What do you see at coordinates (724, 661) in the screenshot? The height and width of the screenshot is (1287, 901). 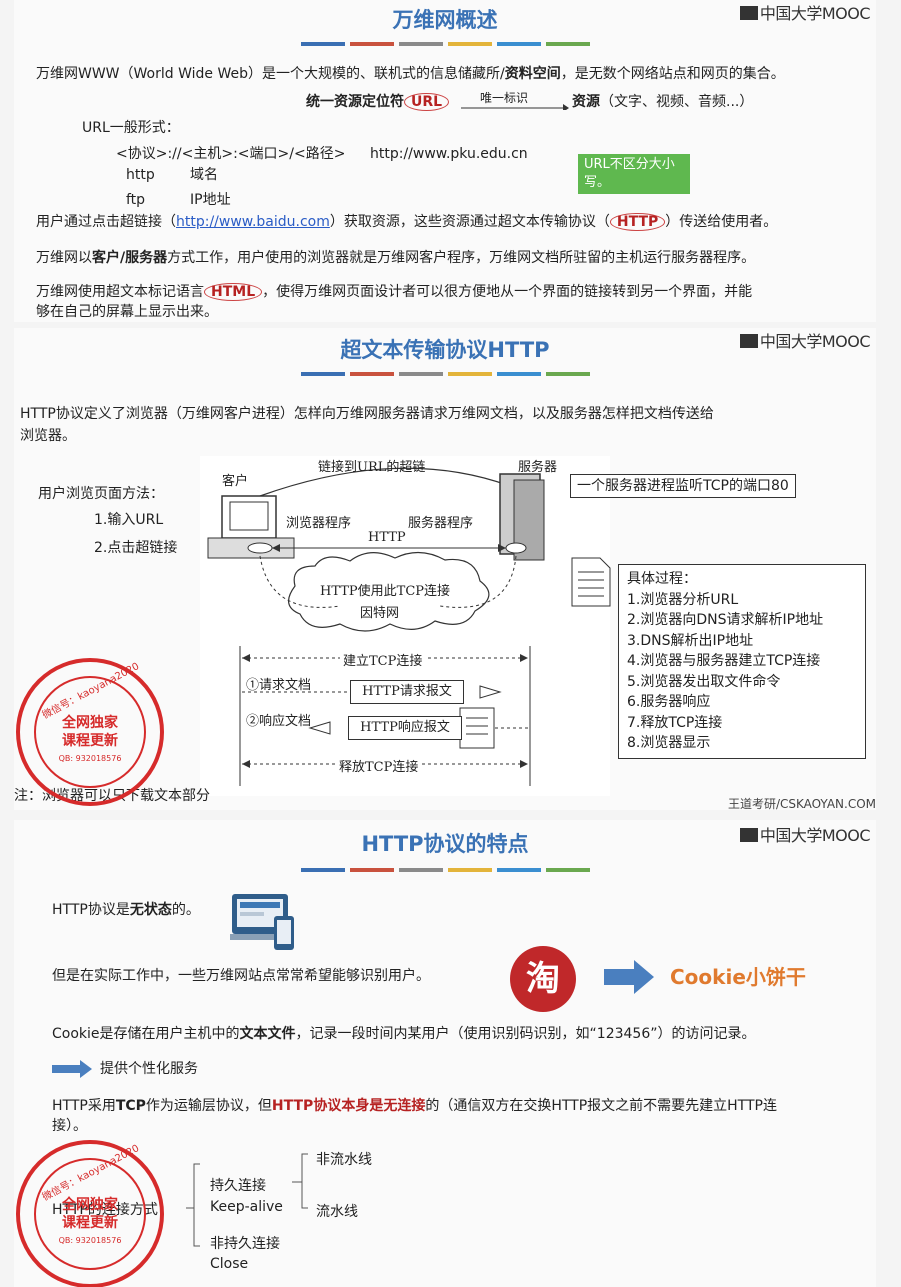 I see `step-item: 4.浏览器与服务器建立TCP连接` at bounding box center [724, 661].